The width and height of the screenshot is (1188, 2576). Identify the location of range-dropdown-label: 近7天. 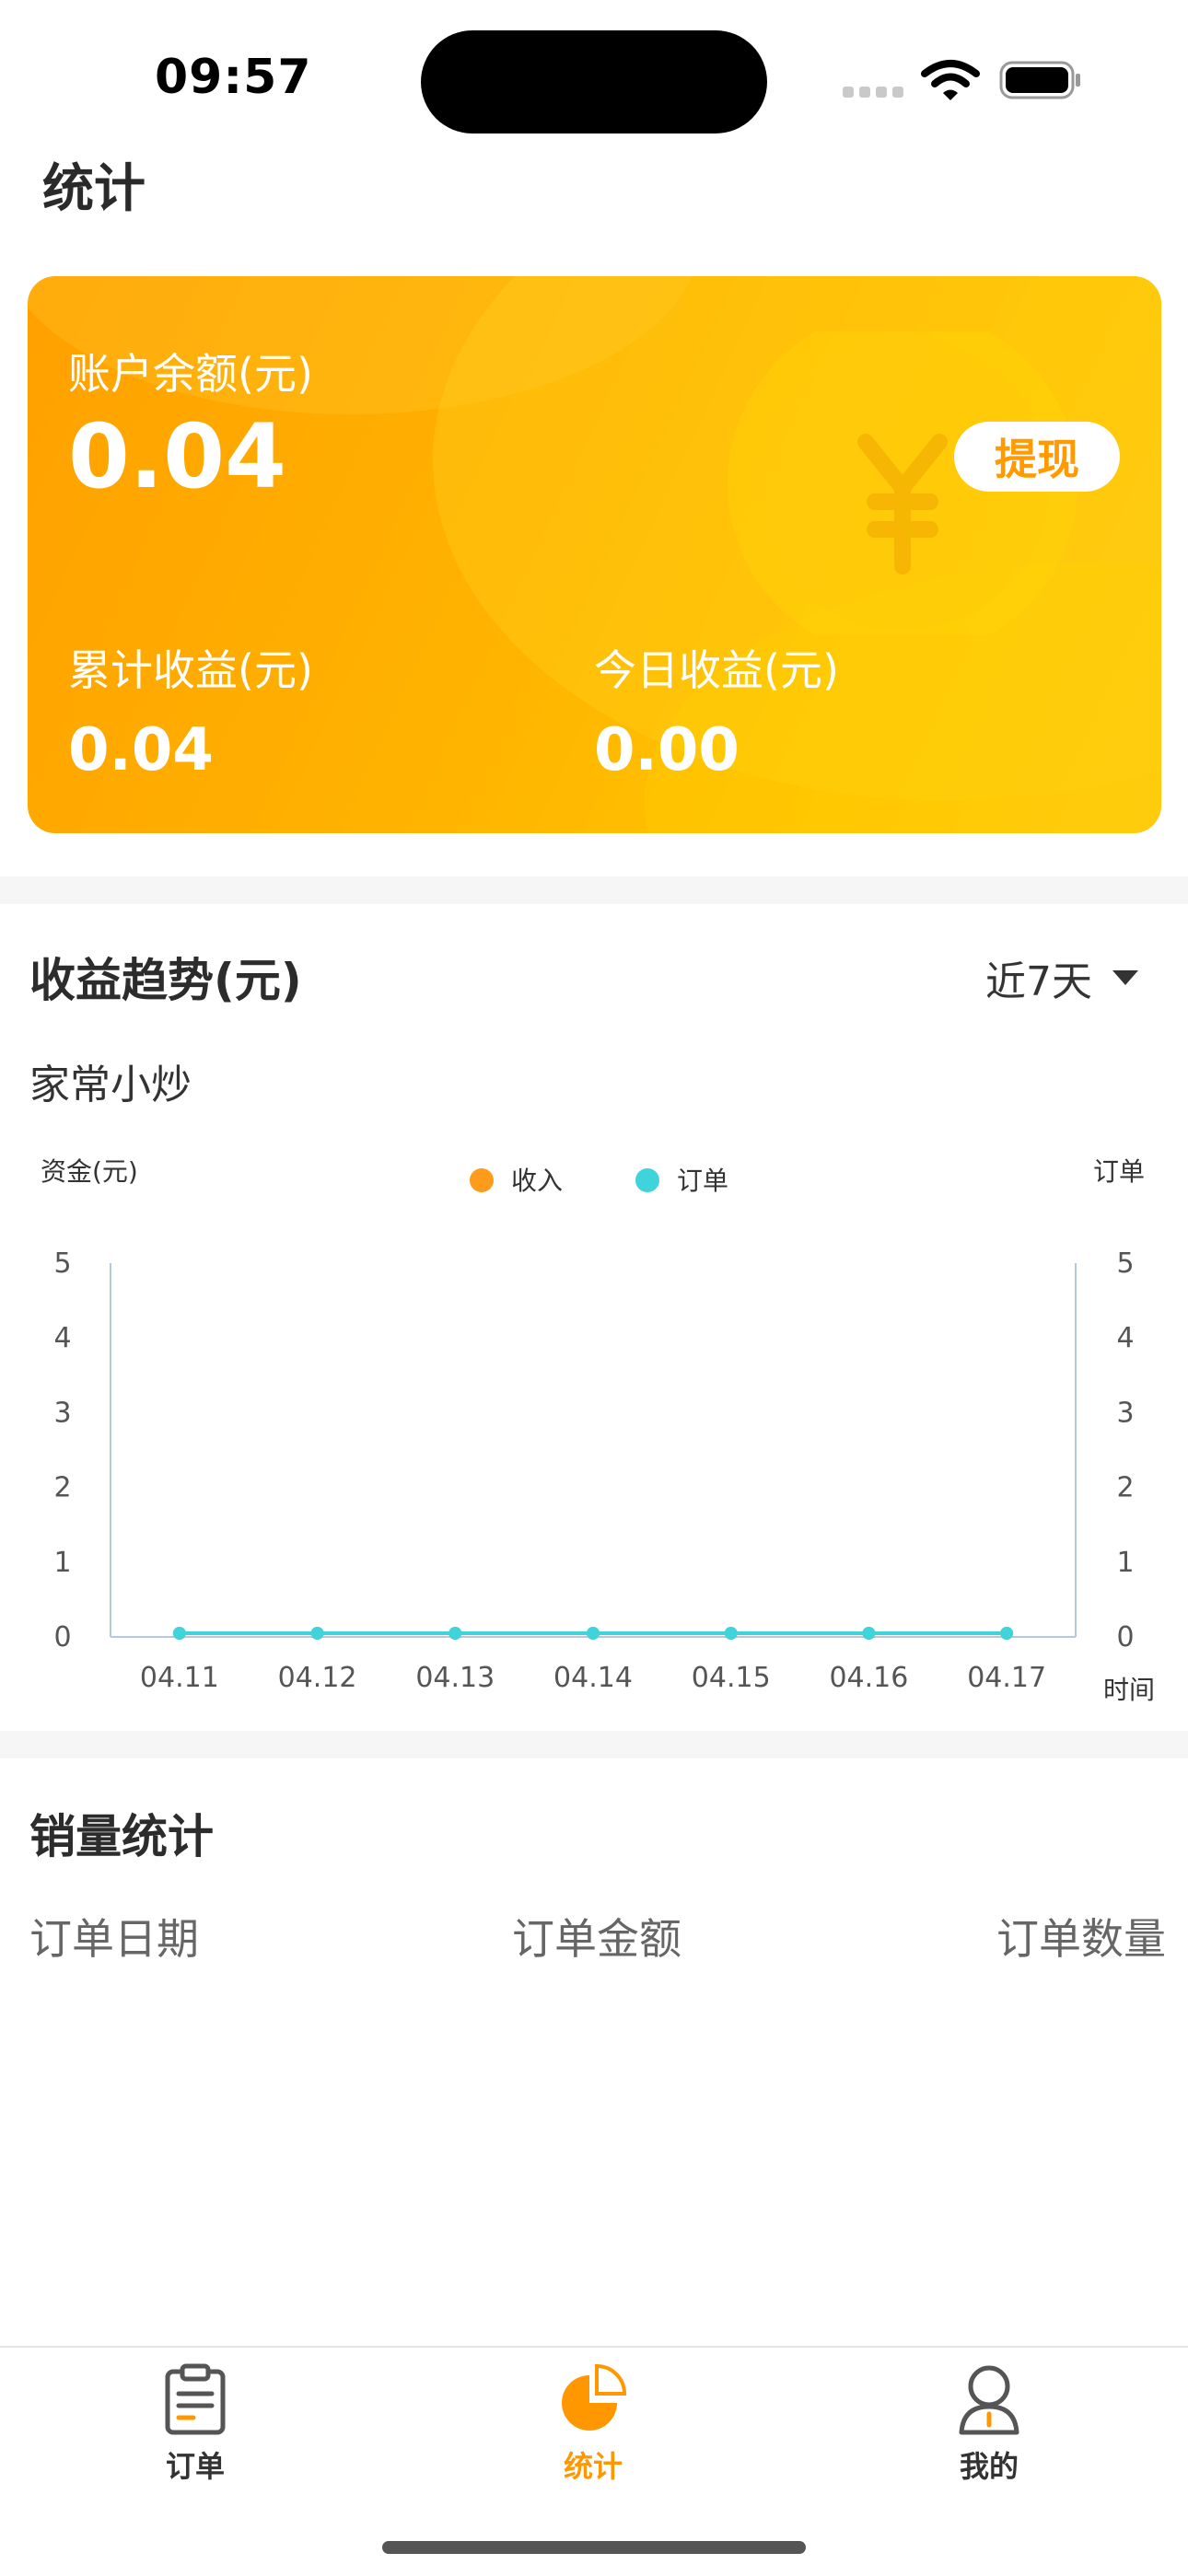
(1038, 981).